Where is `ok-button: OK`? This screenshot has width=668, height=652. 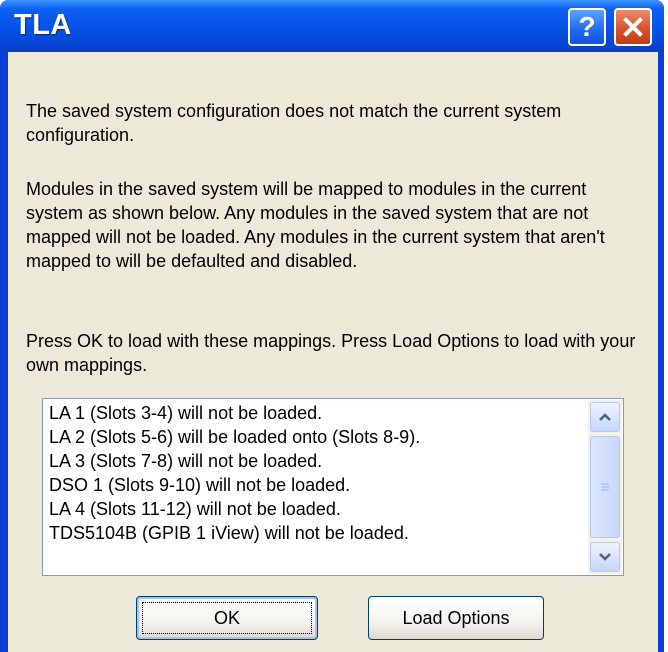
ok-button: OK is located at coordinates (227, 618).